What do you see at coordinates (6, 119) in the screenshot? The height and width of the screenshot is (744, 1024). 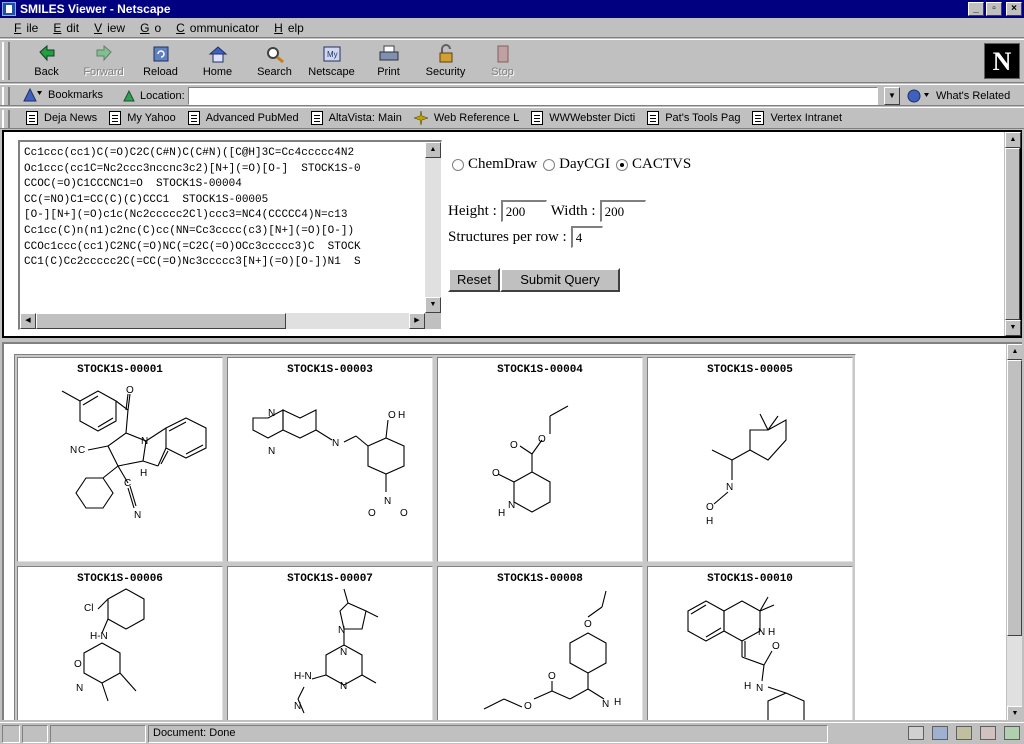 I see `personal-grip` at bounding box center [6, 119].